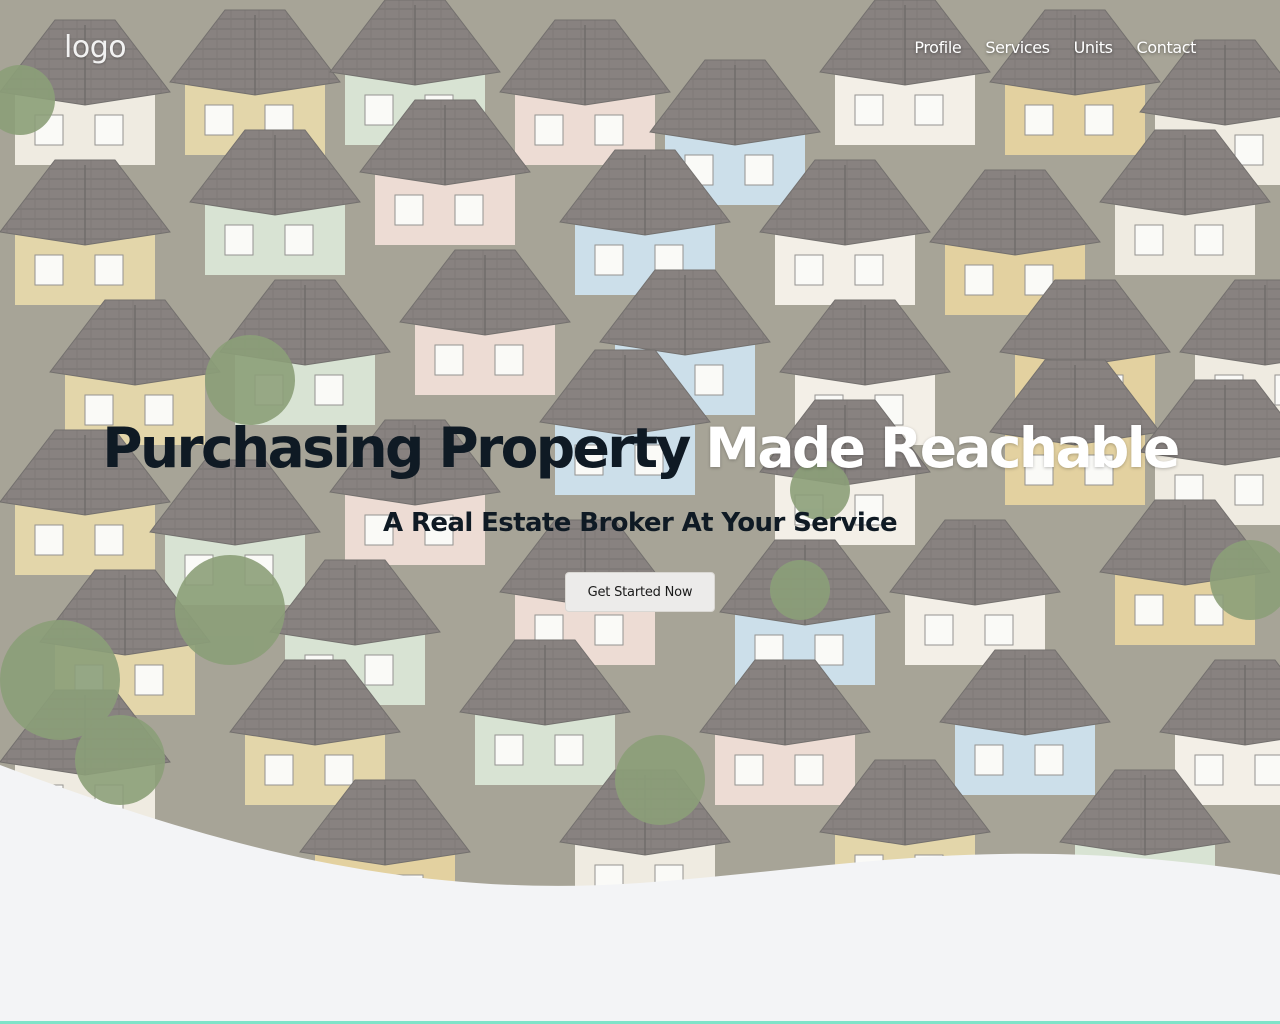 The width and height of the screenshot is (1280, 1024). What do you see at coordinates (1055, 47) in the screenshot?
I see `main-nav: Profile Services Units Contact` at bounding box center [1055, 47].